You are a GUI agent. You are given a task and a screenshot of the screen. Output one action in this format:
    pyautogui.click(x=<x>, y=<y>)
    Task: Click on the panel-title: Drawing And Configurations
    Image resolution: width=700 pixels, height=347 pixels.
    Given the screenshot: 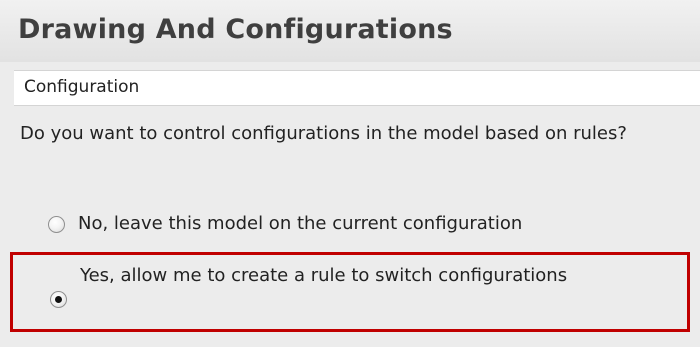 What is the action you would take?
    pyautogui.click(x=235, y=29)
    